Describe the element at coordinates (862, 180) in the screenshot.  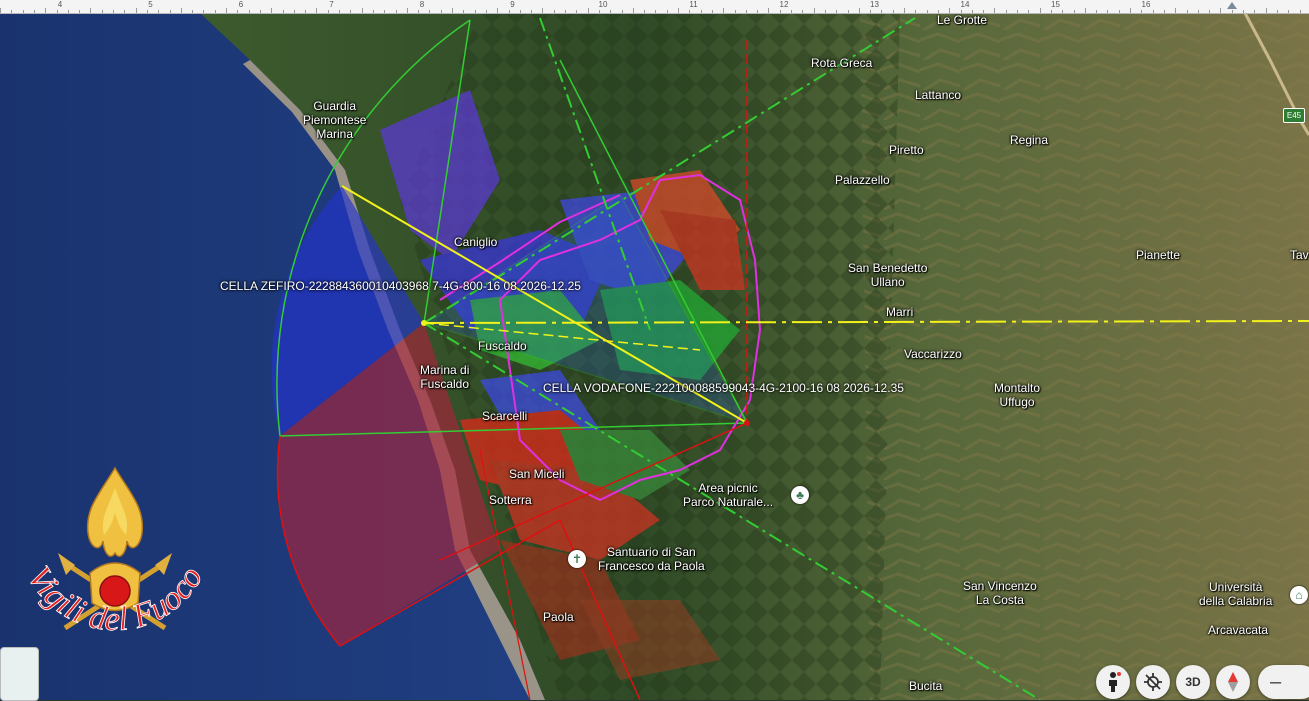
I see `place-label: Palazzello` at that location.